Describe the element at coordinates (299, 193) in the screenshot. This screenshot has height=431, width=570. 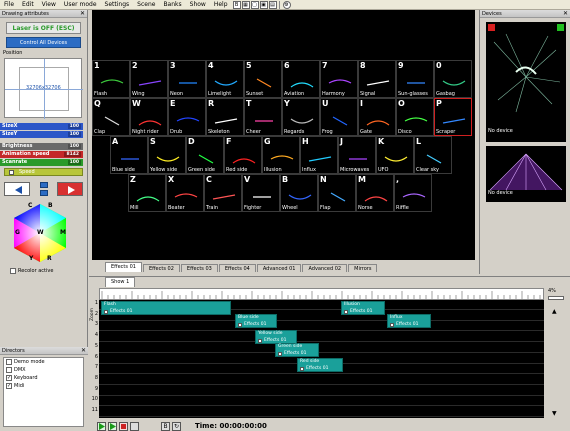
I see `effect-cell: B Wheel` at that location.